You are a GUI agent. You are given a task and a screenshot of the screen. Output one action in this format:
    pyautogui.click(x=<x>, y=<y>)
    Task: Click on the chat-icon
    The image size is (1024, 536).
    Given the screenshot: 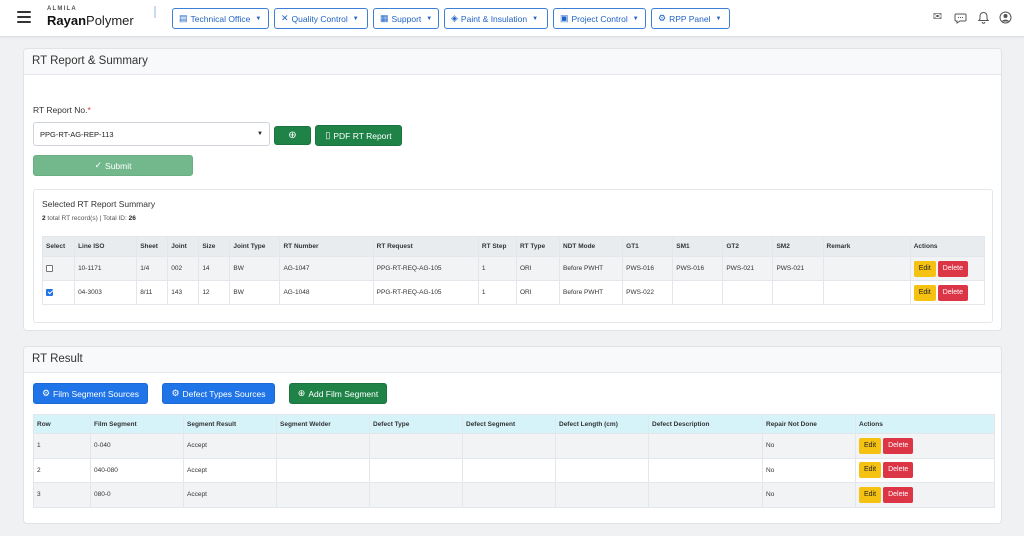 What is the action you would take?
    pyautogui.click(x=960, y=17)
    